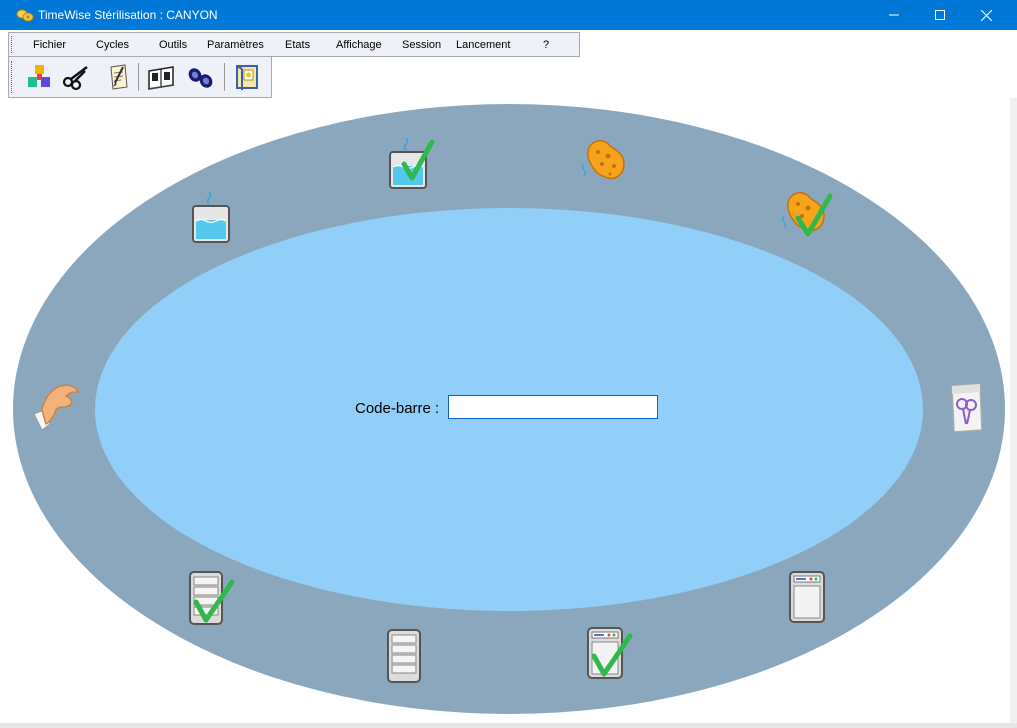 The height and width of the screenshot is (728, 1017). I want to click on color-blocks-icon, so click(39, 76).